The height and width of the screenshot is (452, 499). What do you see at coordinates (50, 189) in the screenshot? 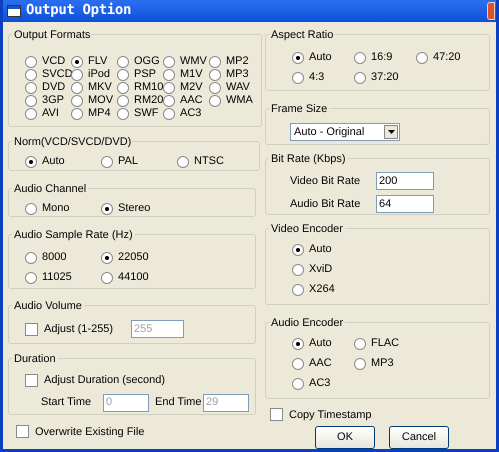
I see `group-title: Audio Channel` at bounding box center [50, 189].